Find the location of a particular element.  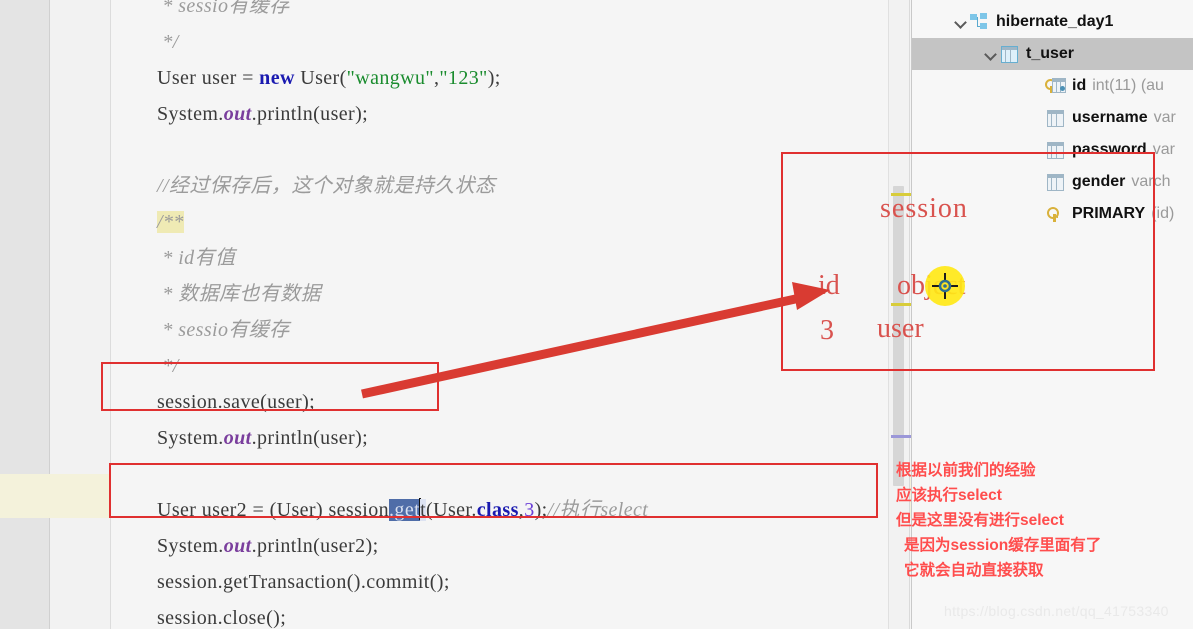

code-line: System.out.println(user2); is located at coordinates (499, 546).